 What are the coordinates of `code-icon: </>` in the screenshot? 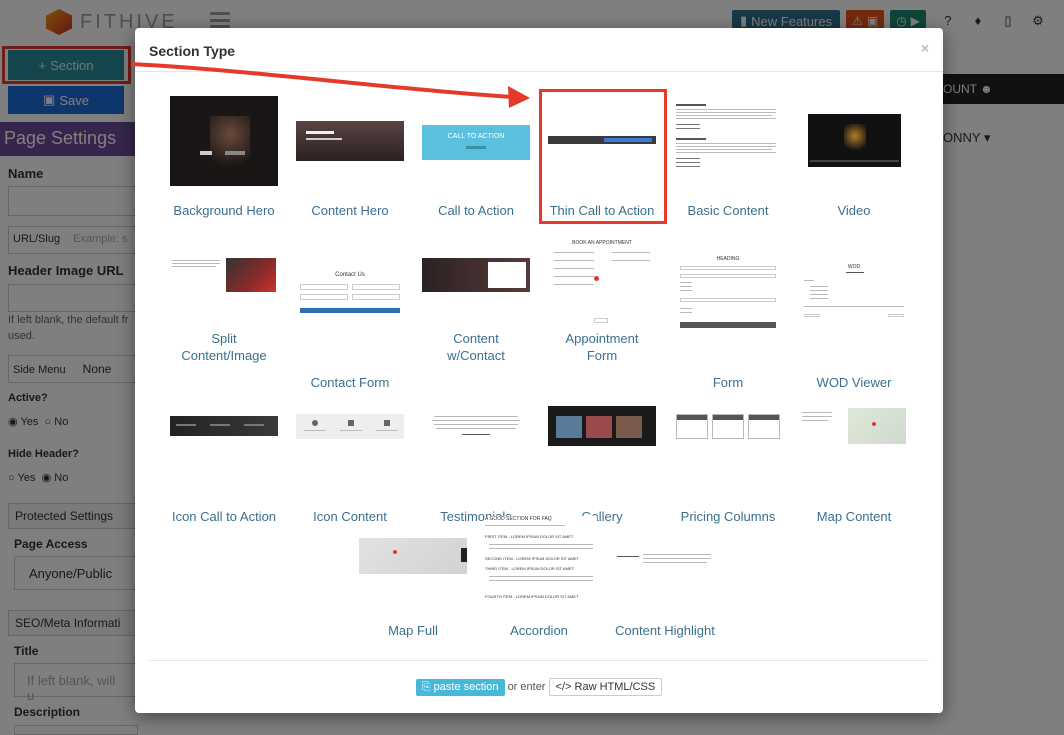 It's located at (563, 687).